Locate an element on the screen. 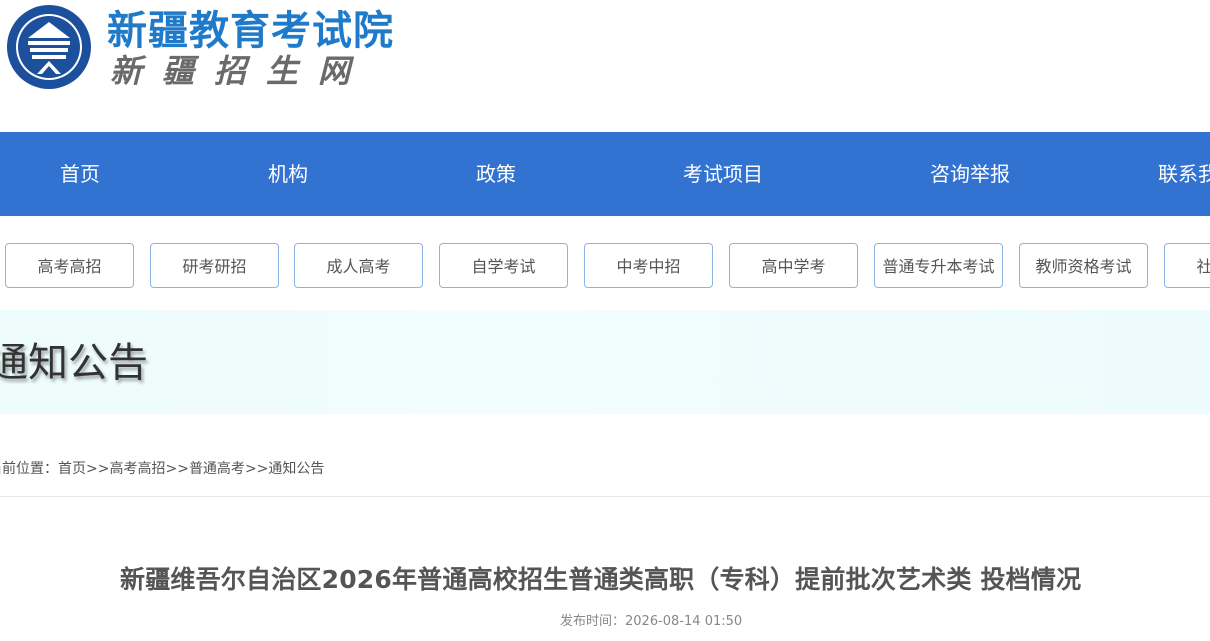  nav-item-home: 首页 is located at coordinates (80, 174).